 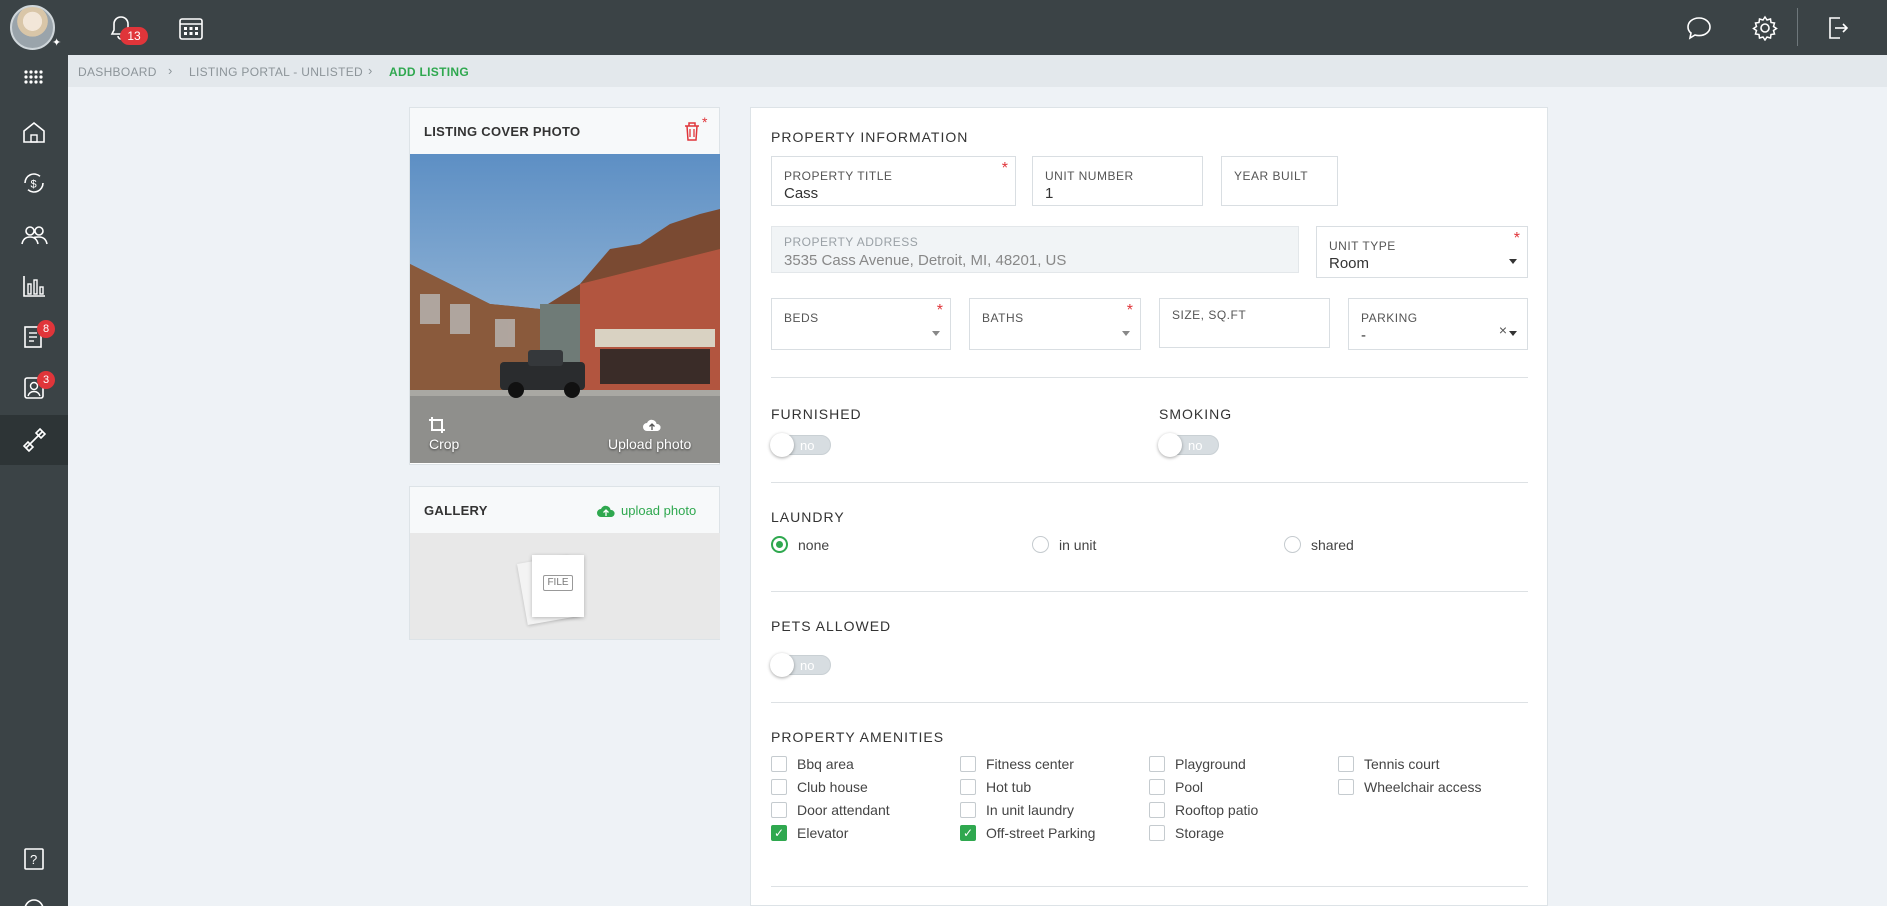 I want to click on breadcrumb-listing-portal: LISTING PORTAL - UNLISTED, so click(x=276, y=72).